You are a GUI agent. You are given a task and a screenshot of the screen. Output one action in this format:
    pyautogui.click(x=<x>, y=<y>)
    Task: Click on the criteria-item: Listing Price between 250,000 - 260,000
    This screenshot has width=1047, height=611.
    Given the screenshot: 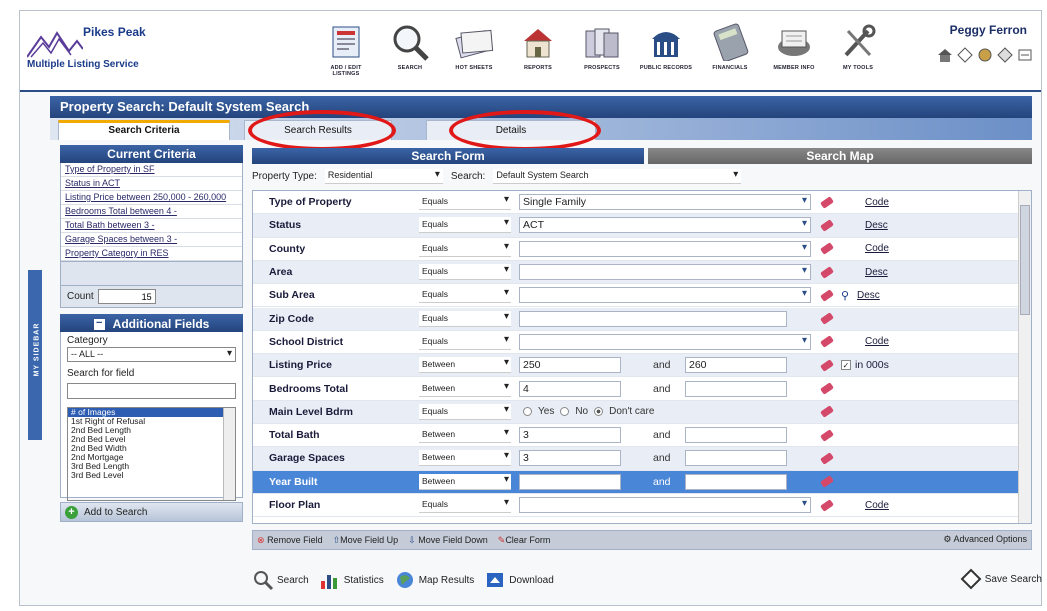 What is the action you would take?
    pyautogui.click(x=151, y=198)
    